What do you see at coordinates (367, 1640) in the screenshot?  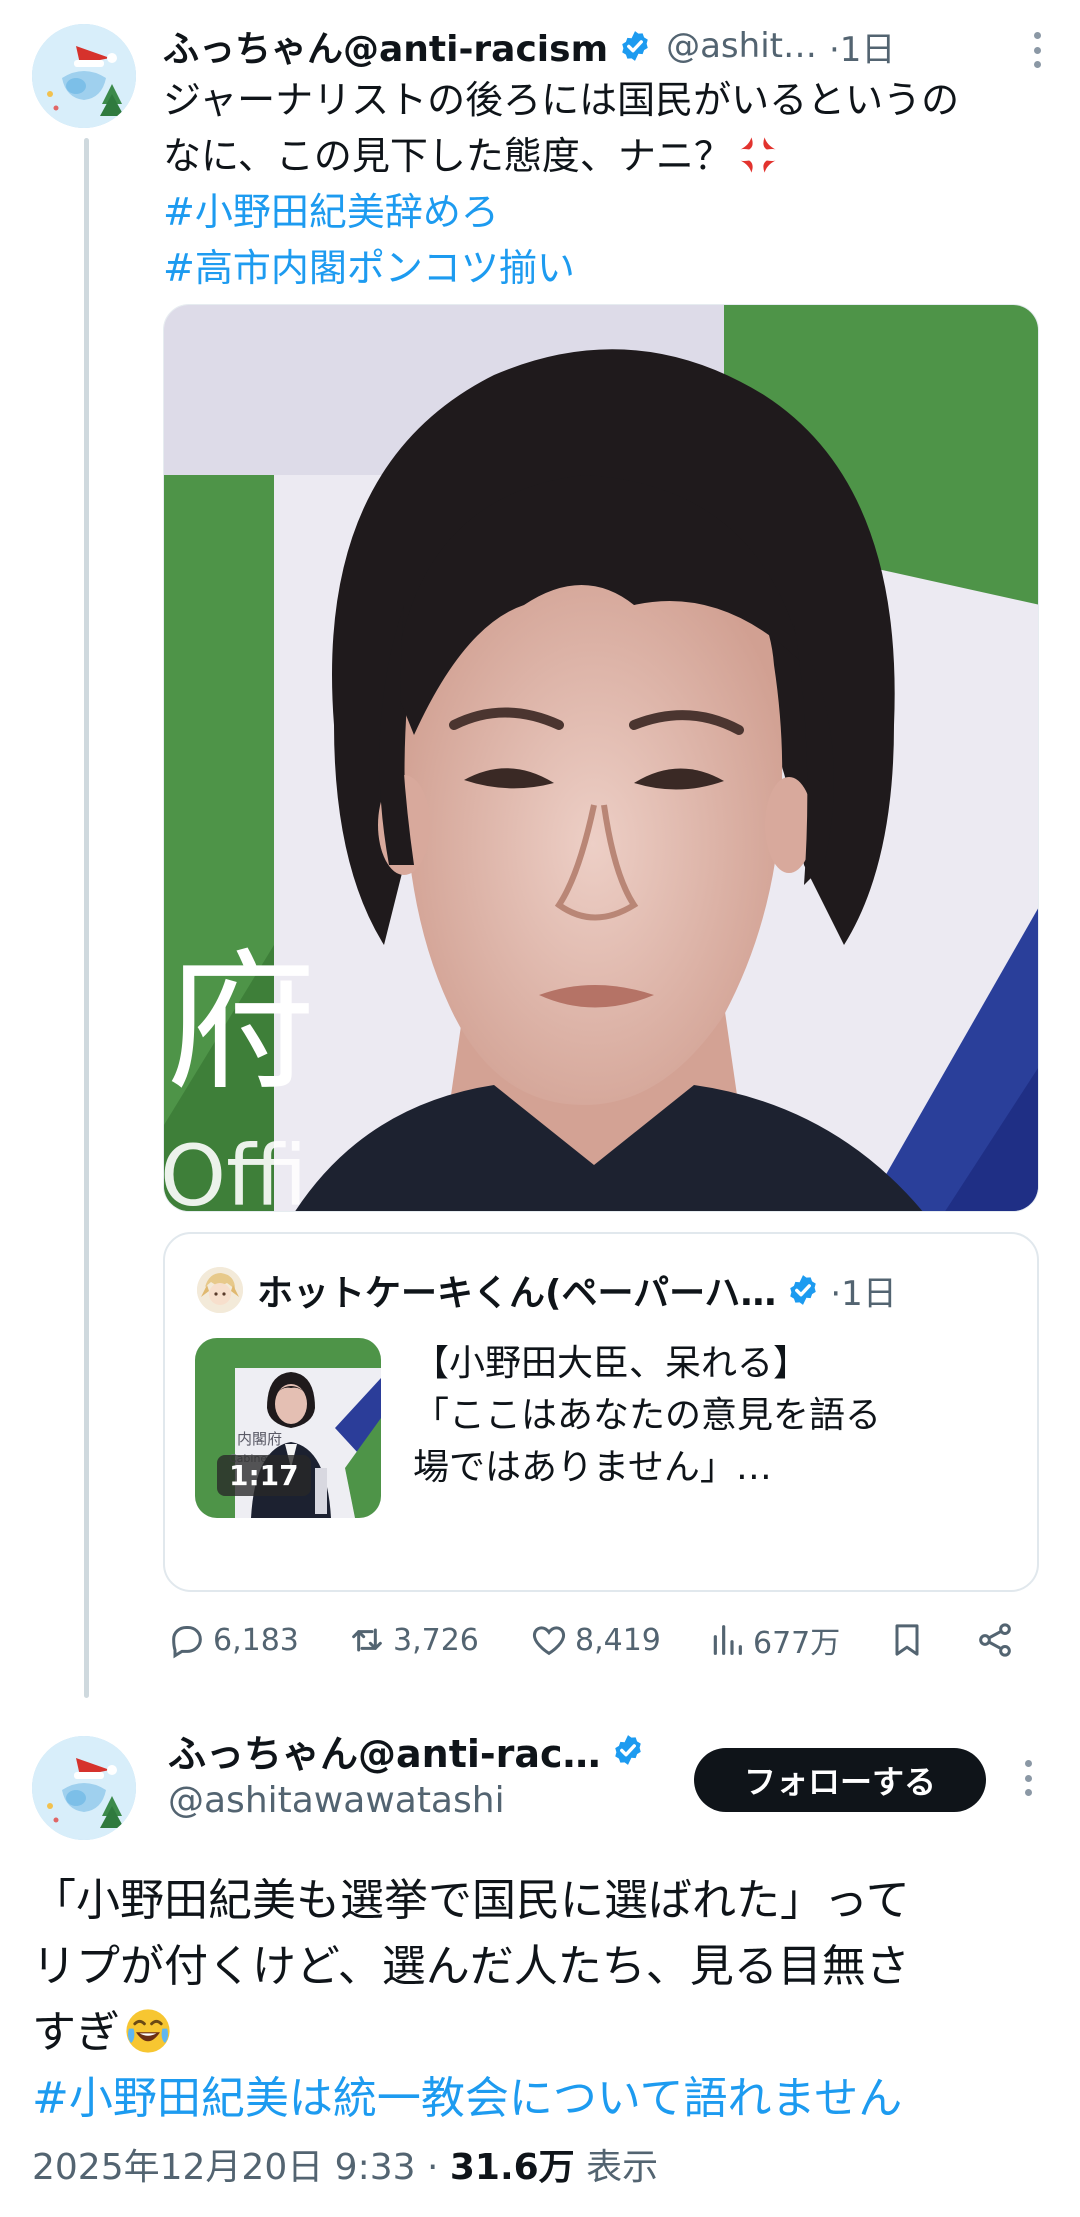 I see `repost-icon` at bounding box center [367, 1640].